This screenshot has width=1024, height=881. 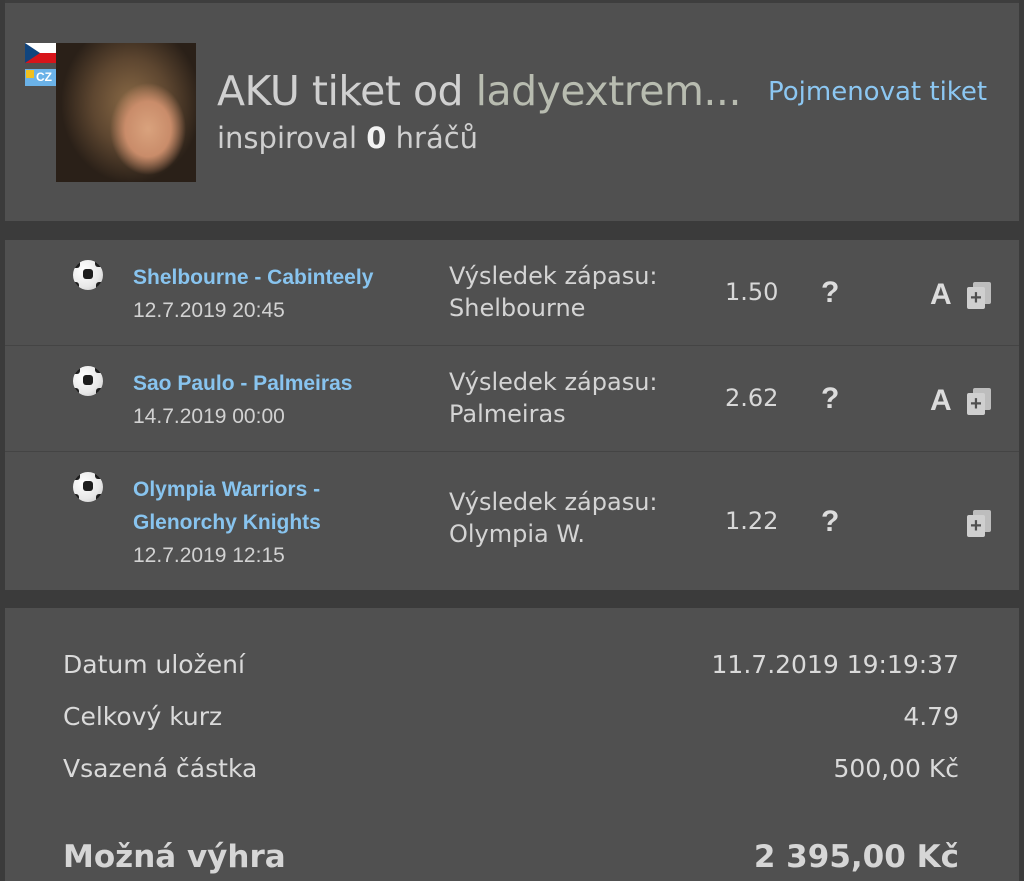 I want to click on user-avatar, so click(x=126, y=112).